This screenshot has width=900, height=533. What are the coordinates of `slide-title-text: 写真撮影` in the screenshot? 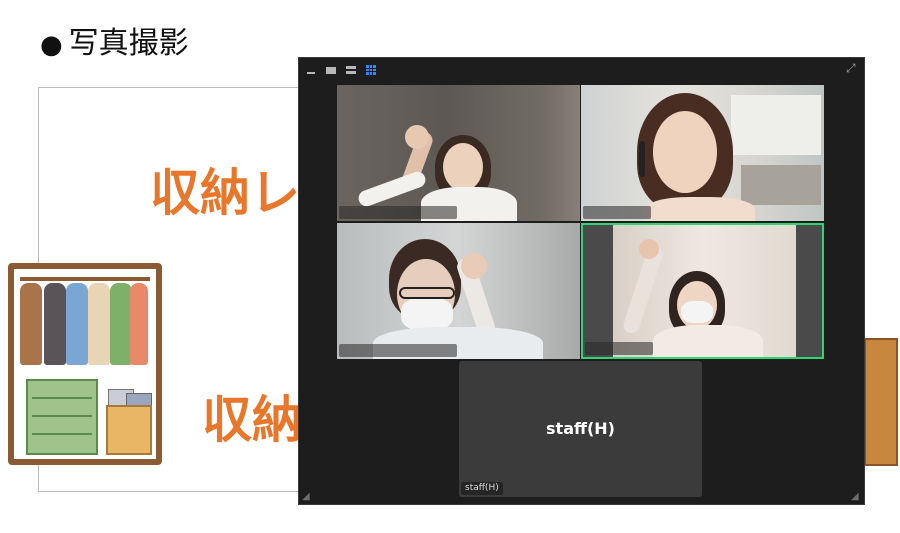 It's located at (128, 43).